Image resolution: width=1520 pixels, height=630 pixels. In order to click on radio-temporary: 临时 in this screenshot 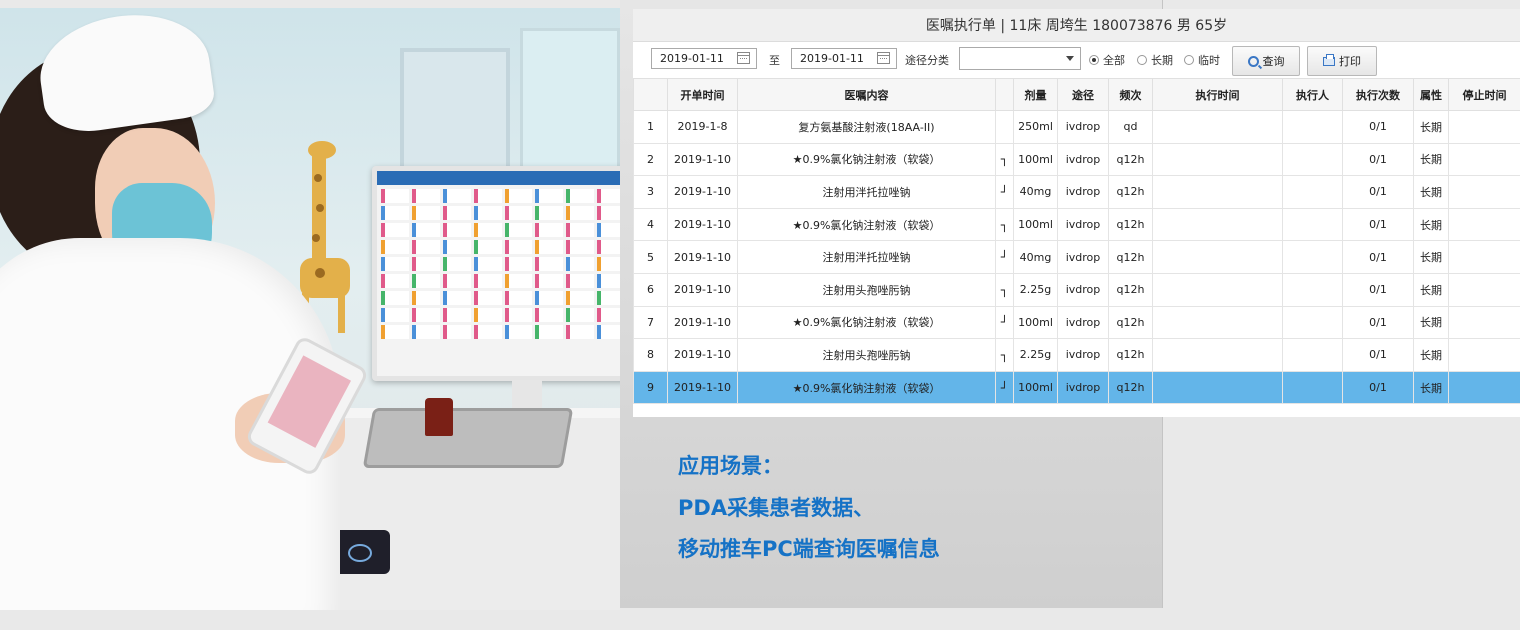, I will do `click(1202, 60)`.